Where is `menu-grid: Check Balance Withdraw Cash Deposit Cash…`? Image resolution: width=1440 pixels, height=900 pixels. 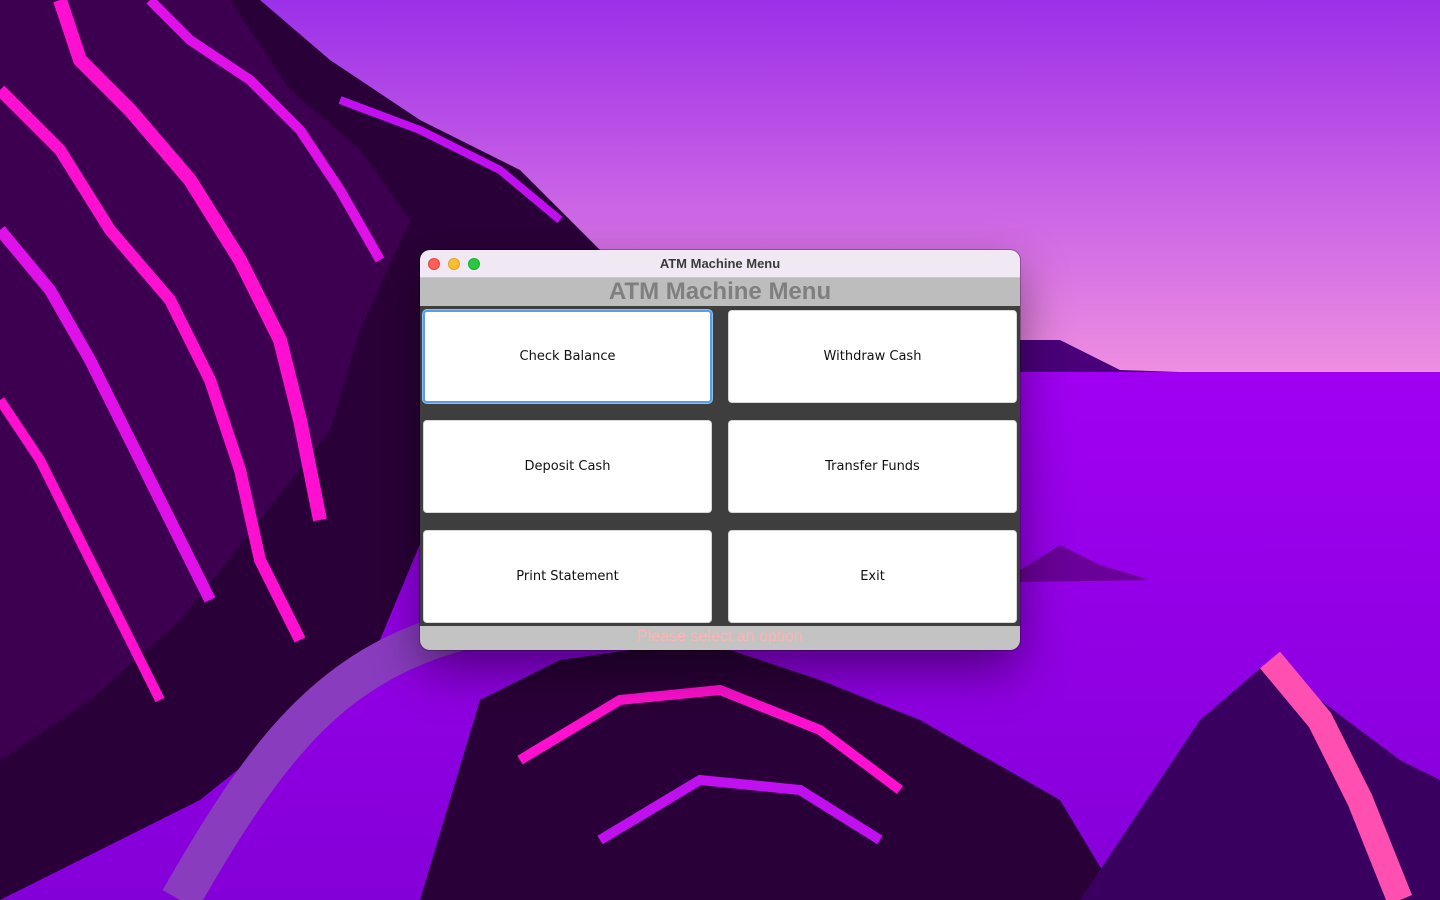 menu-grid: Check Balance Withdraw Cash Deposit Cash… is located at coordinates (720, 466).